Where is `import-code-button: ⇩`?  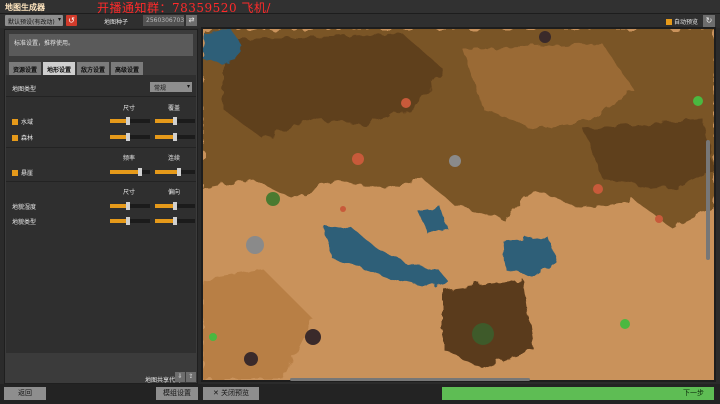 import-code-button: ⇩ is located at coordinates (180, 377).